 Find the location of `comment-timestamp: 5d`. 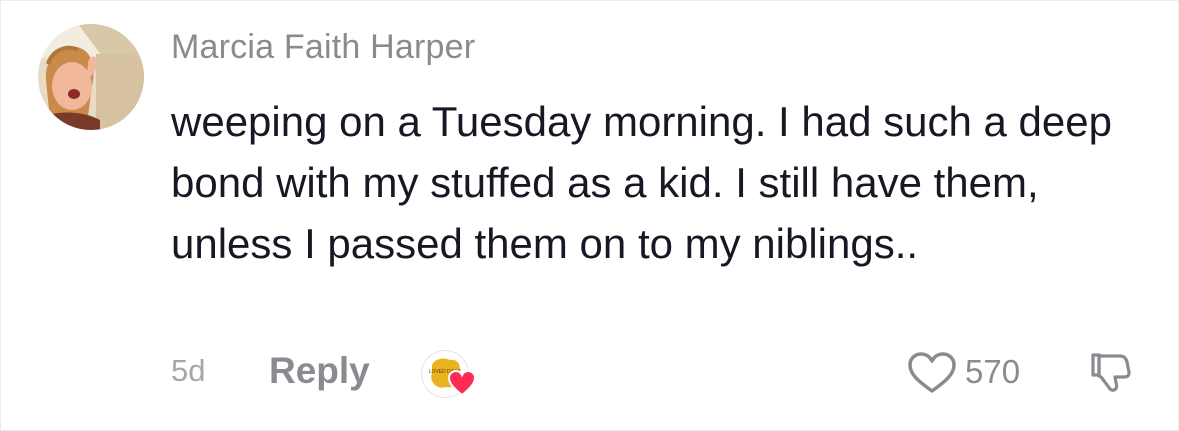

comment-timestamp: 5d is located at coordinates (188, 370).